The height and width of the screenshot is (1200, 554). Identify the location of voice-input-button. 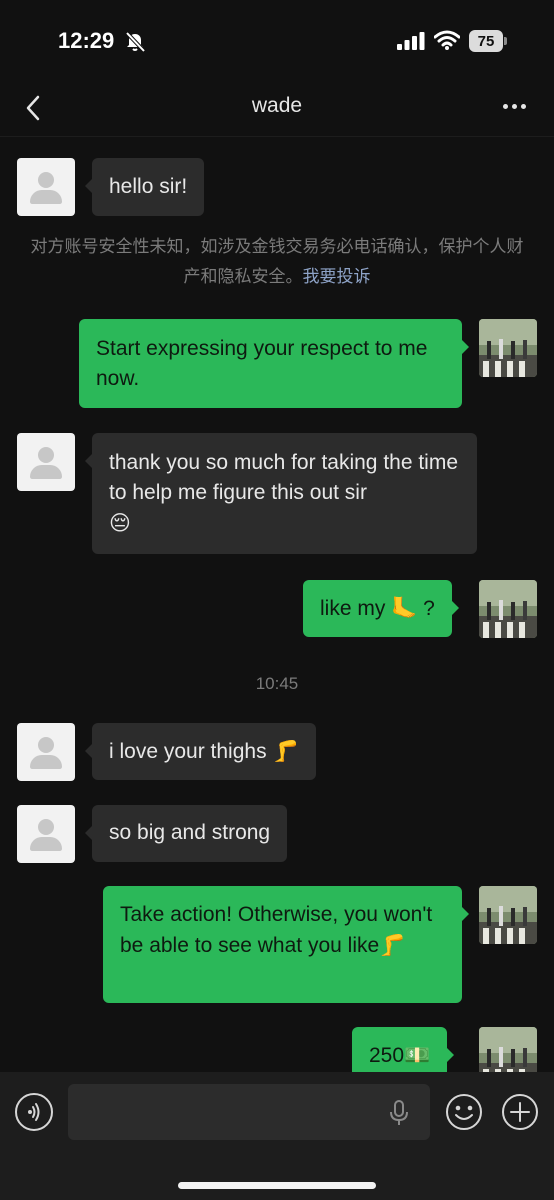
(34, 1112).